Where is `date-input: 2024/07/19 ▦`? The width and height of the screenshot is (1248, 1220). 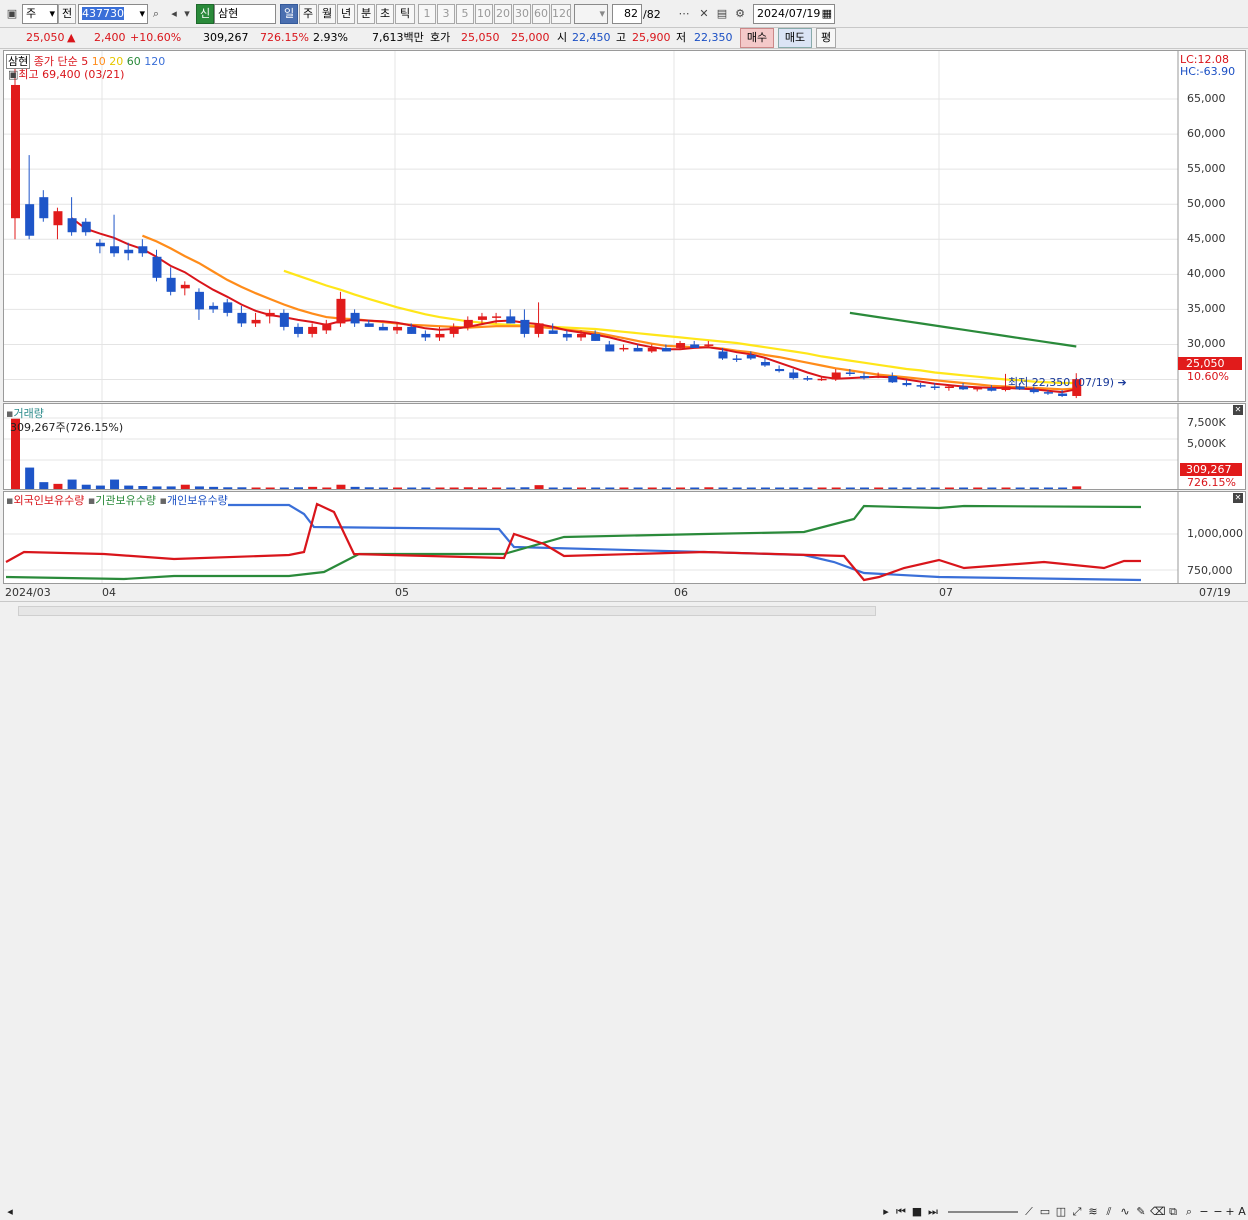 date-input: 2024/07/19 ▦ is located at coordinates (794, 14).